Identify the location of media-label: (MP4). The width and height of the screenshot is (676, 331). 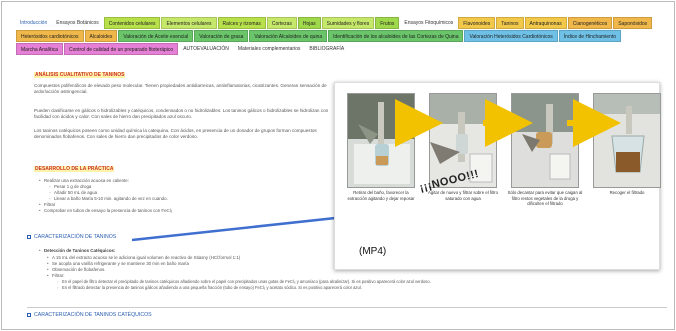
(372, 251).